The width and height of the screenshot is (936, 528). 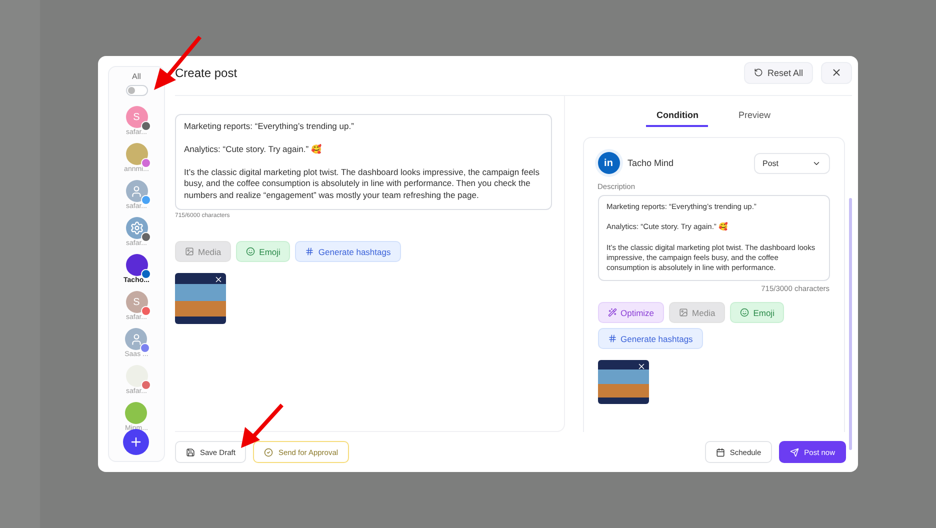 I want to click on plus-icon, so click(x=136, y=442).